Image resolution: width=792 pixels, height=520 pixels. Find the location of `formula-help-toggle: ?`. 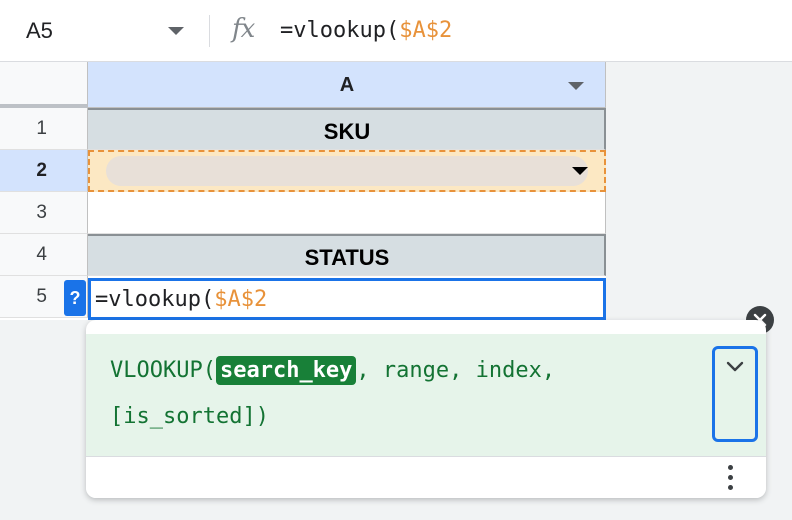

formula-help-toggle: ? is located at coordinates (75, 298).